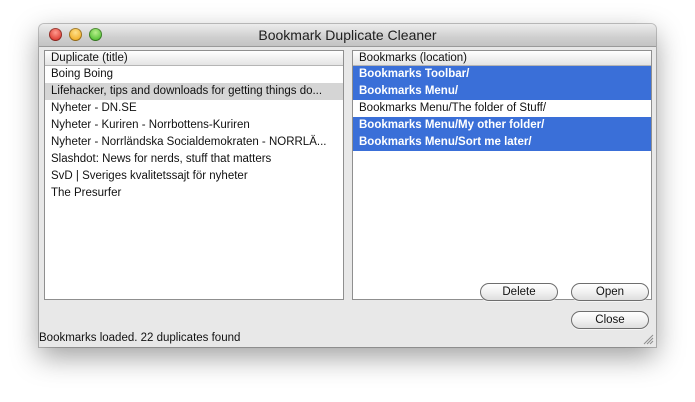  I want to click on location-row: Bookmarks Menu/Sort me later/, so click(502, 142).